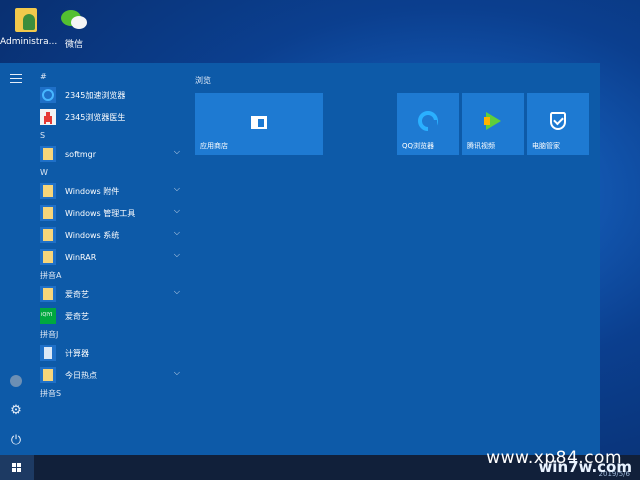  I want to click on app-windows-admin-tools: Windows 管理工具 ⌵, so click(108, 213).